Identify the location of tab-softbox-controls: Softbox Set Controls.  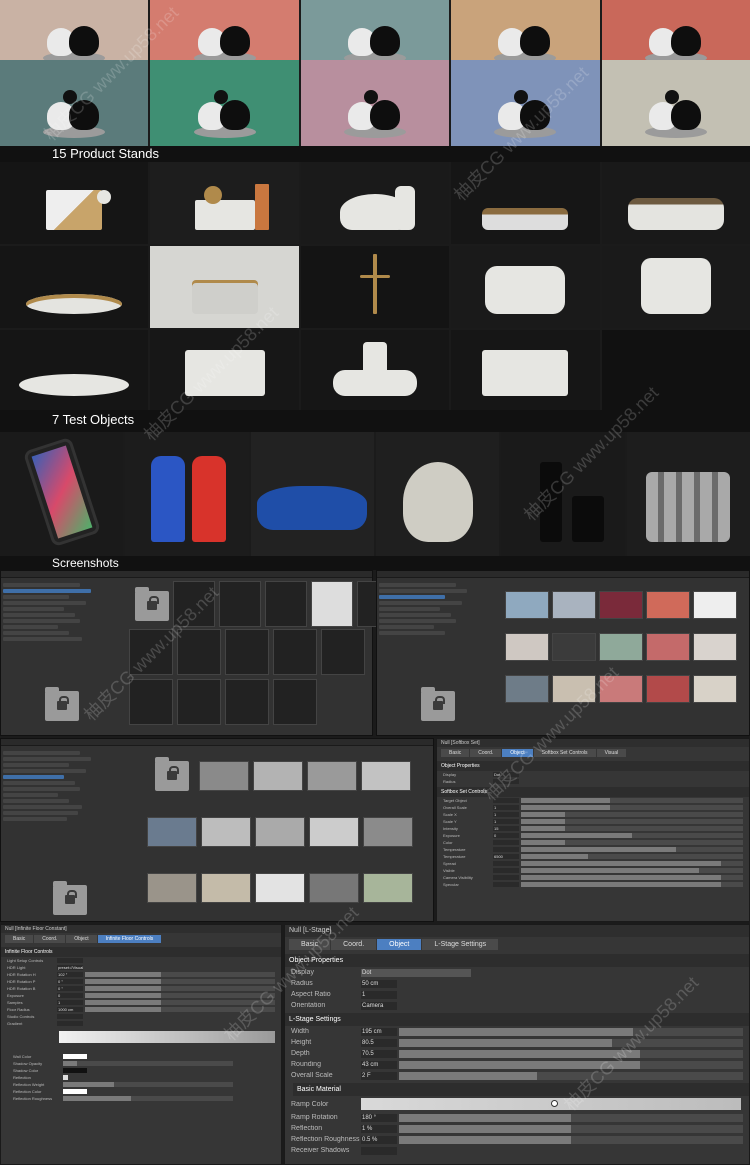
(564, 753).